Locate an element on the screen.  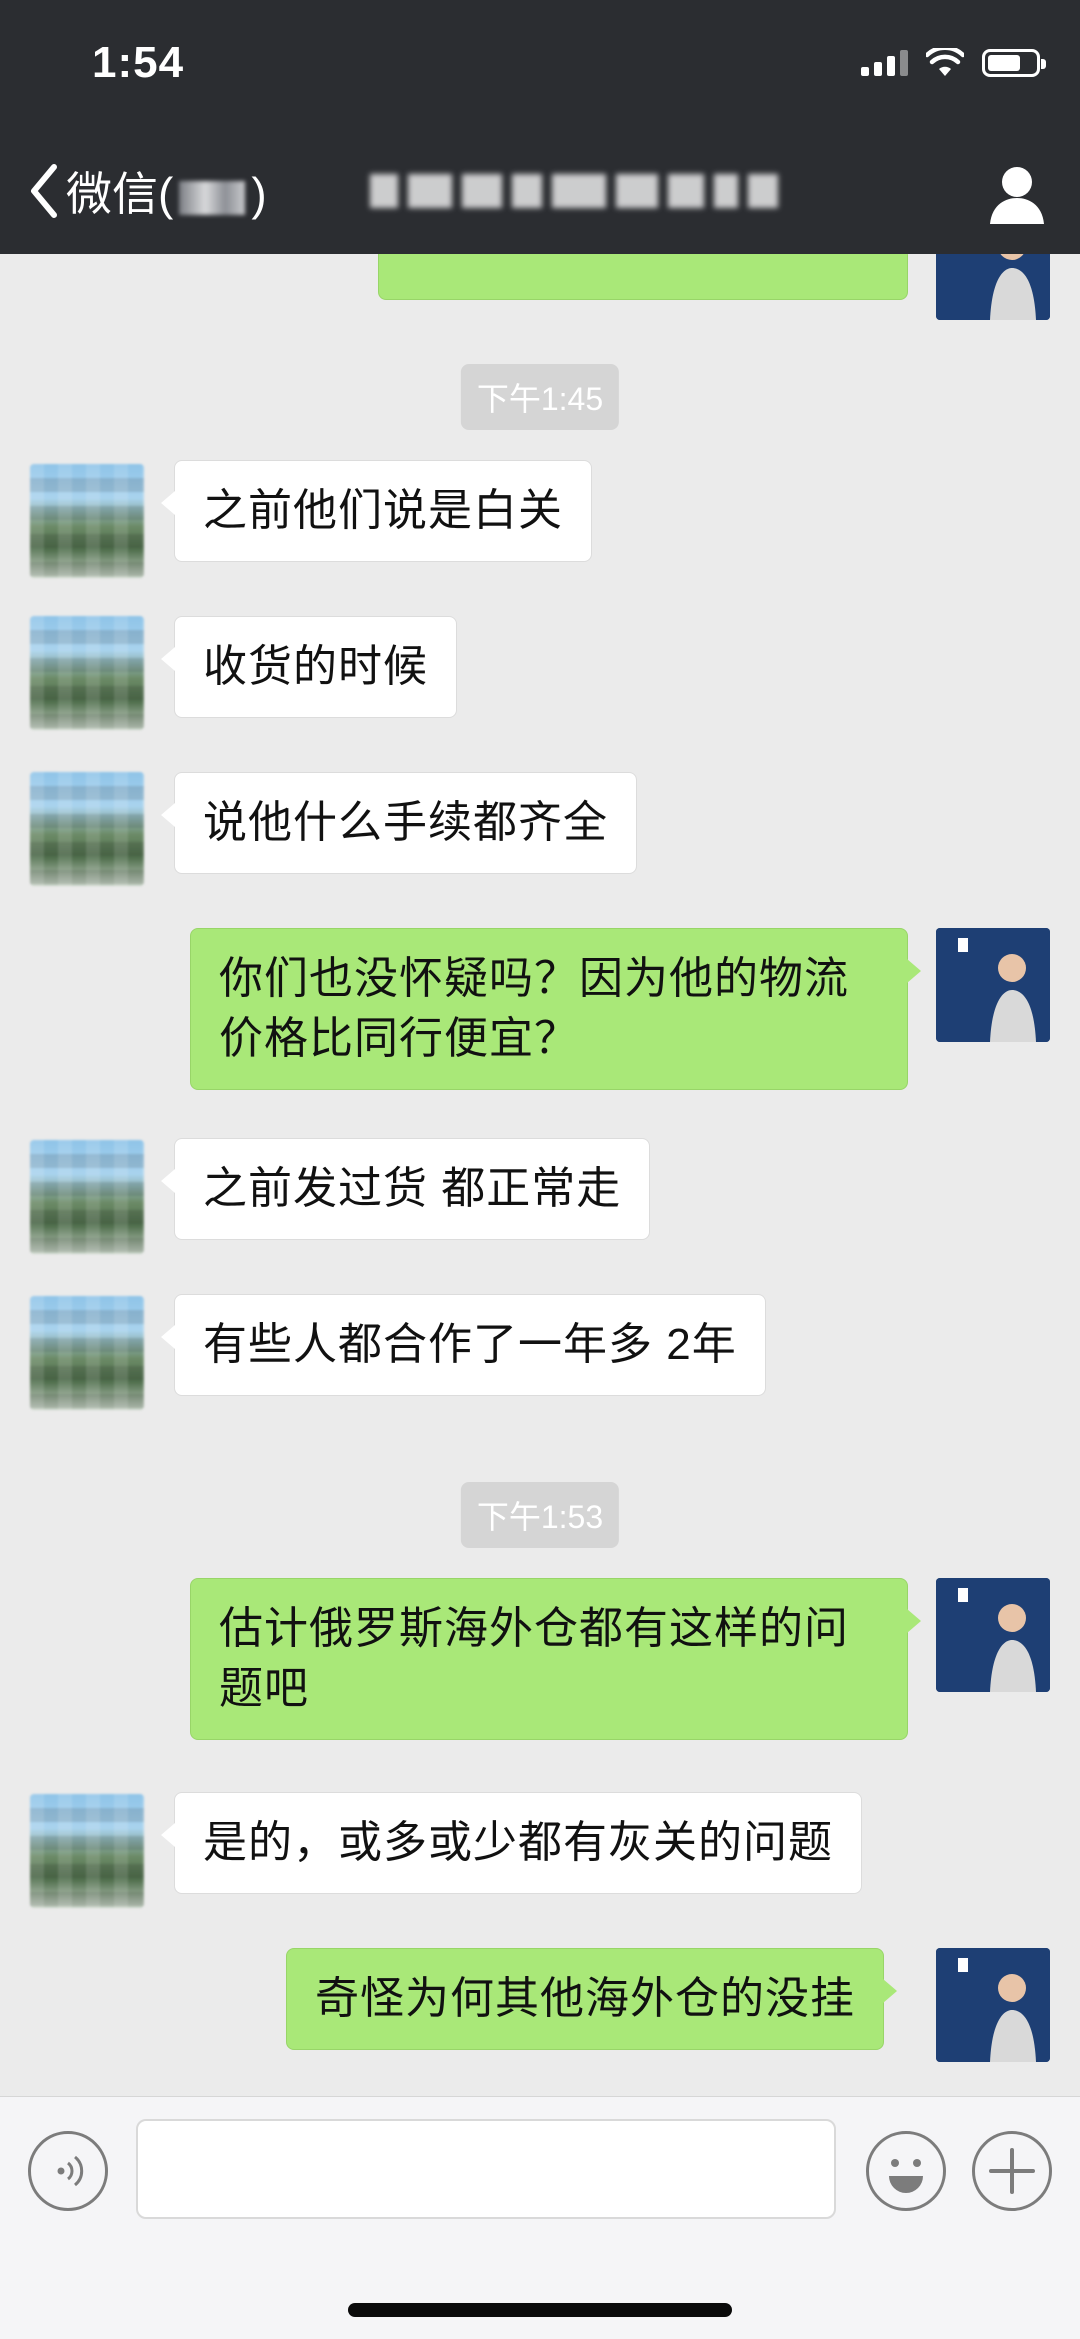
message-bubble-incoming: 之前他们说是白关 is located at coordinates (376, 511).